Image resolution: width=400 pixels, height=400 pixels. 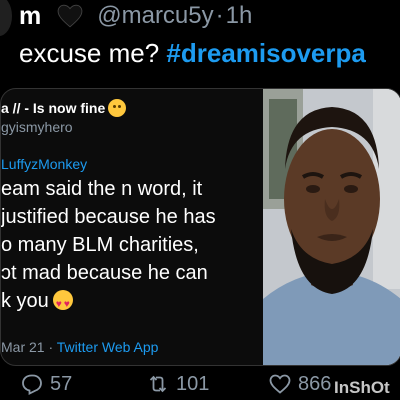 What do you see at coordinates (280, 384) in the screenshot?
I see `like-icon` at bounding box center [280, 384].